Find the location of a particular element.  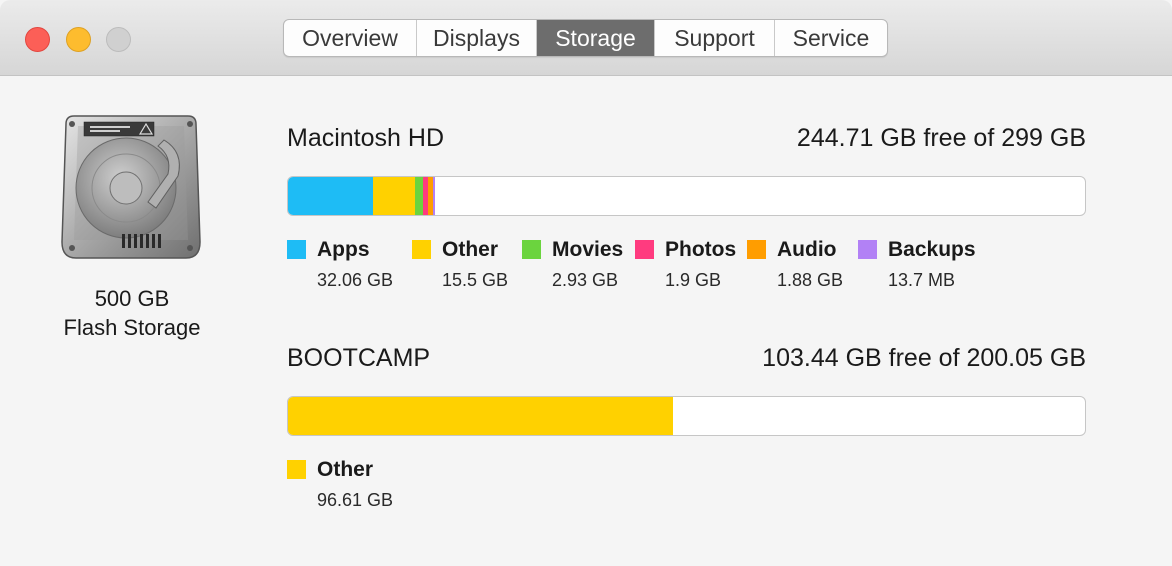

hard-drive-icon is located at coordinates (131, 187).